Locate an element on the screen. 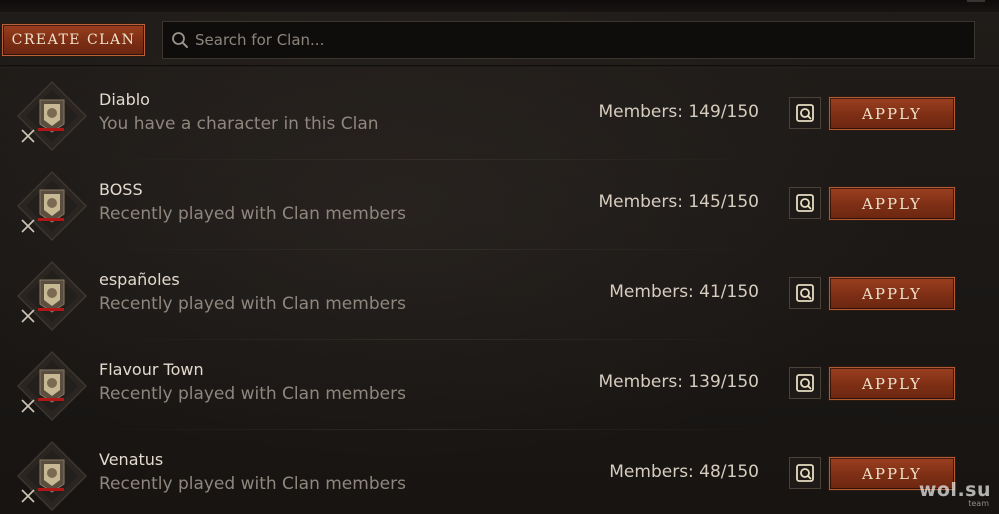 This screenshot has height=514, width=999. clan-name: Venatus is located at coordinates (131, 459).